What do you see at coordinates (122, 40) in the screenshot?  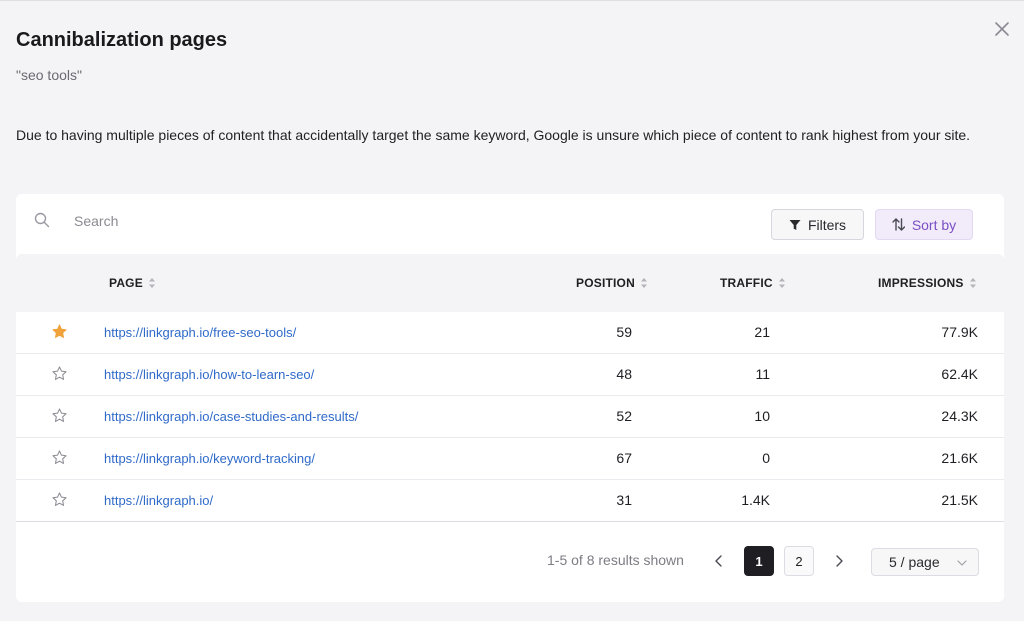 I see `modal-title: Cannibalization pages` at bounding box center [122, 40].